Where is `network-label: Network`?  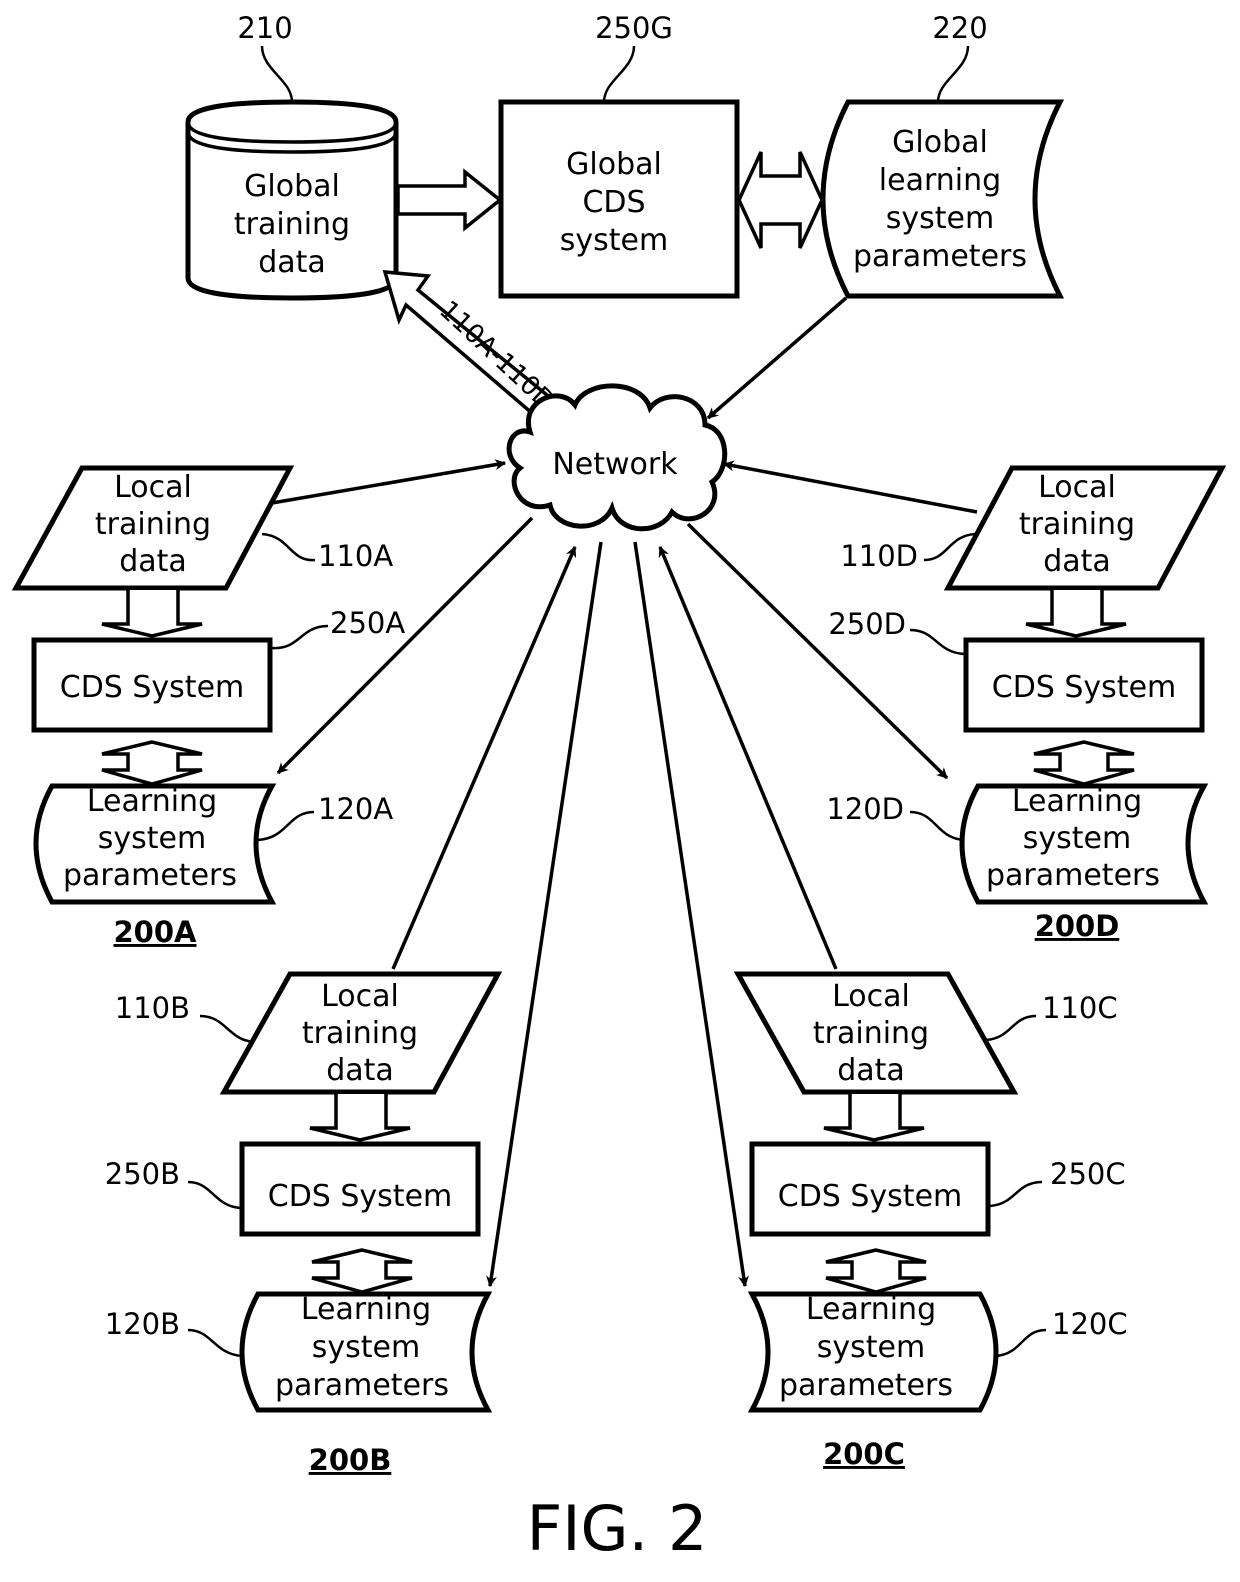 network-label: Network is located at coordinates (615, 464).